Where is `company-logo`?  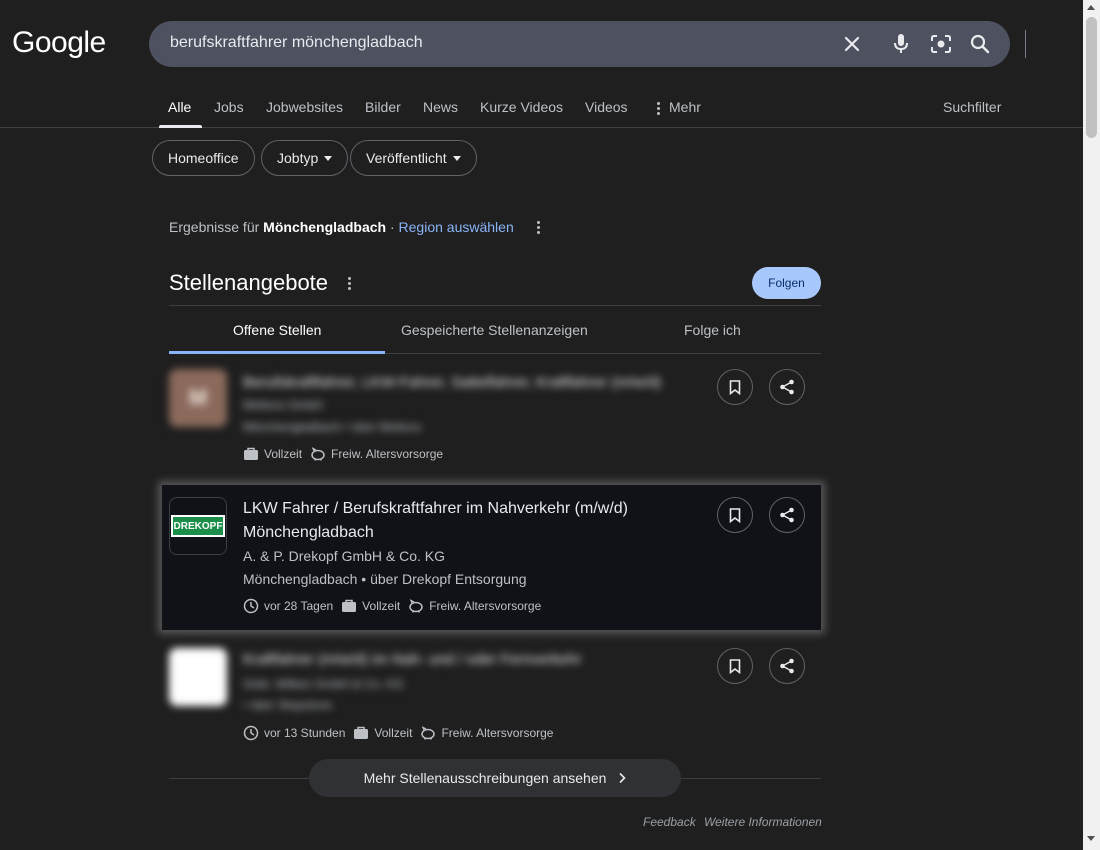 company-logo is located at coordinates (198, 677).